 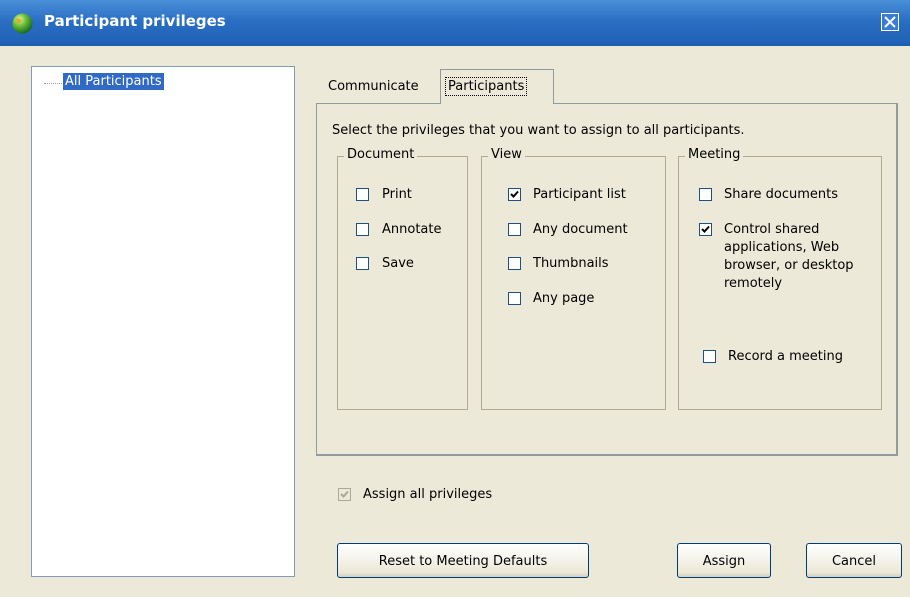 I want to click on window-title: Participant privileges, so click(x=135, y=21).